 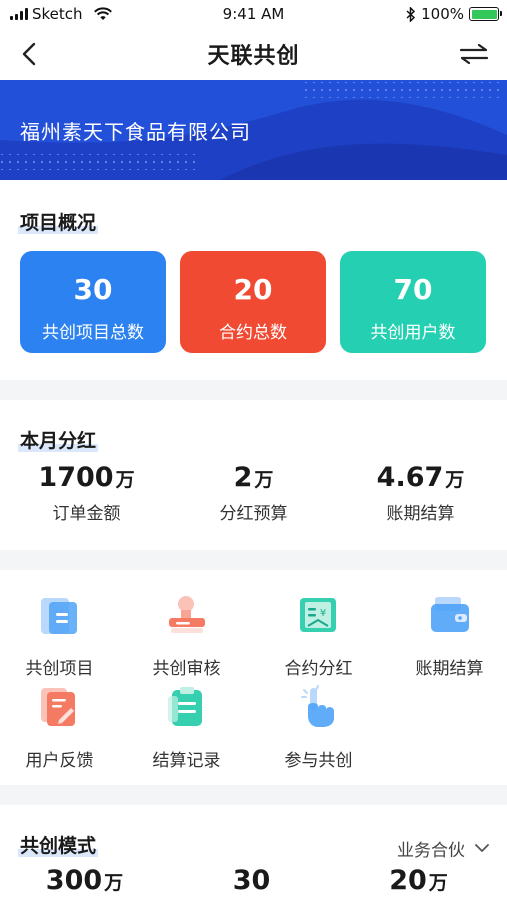 What do you see at coordinates (186, 635) in the screenshot?
I see `menu-item-review: 共创审核` at bounding box center [186, 635].